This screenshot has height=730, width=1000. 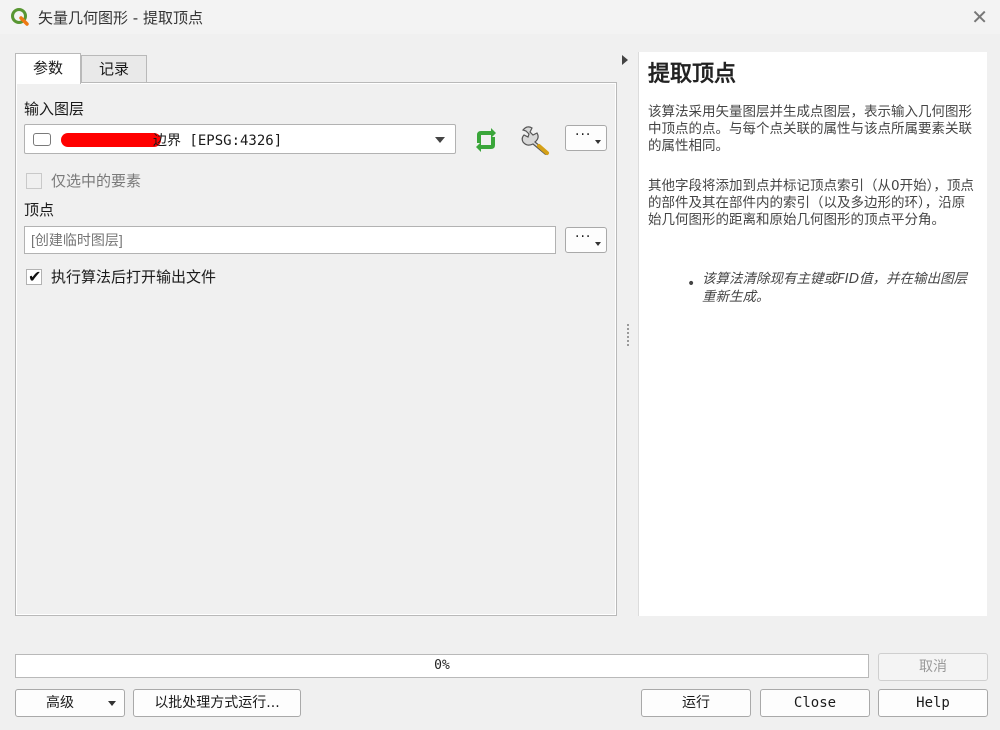 I want to click on tab-log: 记录, so click(x=114, y=68).